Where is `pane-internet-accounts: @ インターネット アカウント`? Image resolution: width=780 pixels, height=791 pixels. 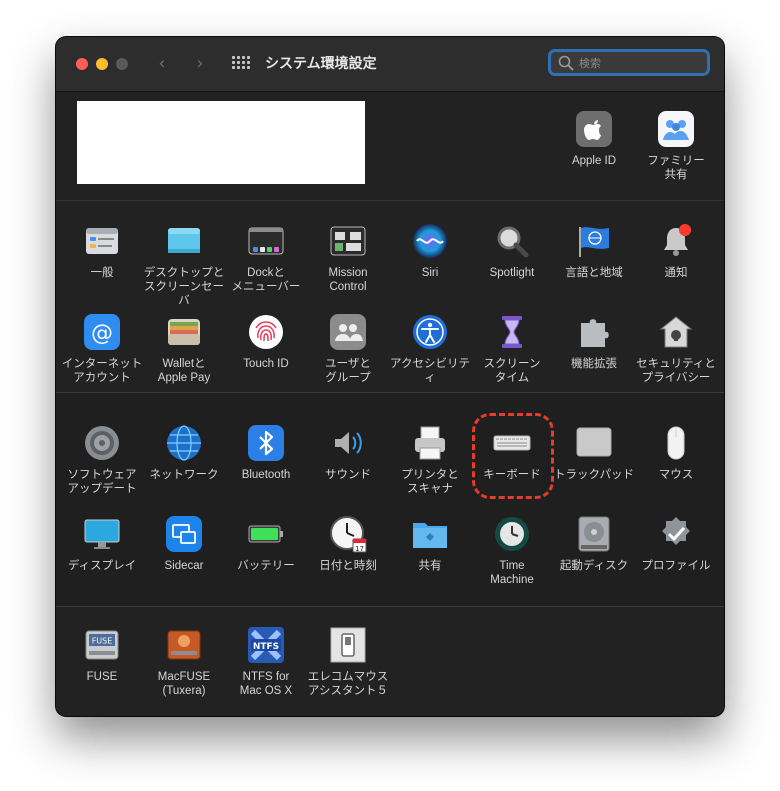 pane-internet-accounts: @ インターネット アカウント is located at coordinates (102, 349).